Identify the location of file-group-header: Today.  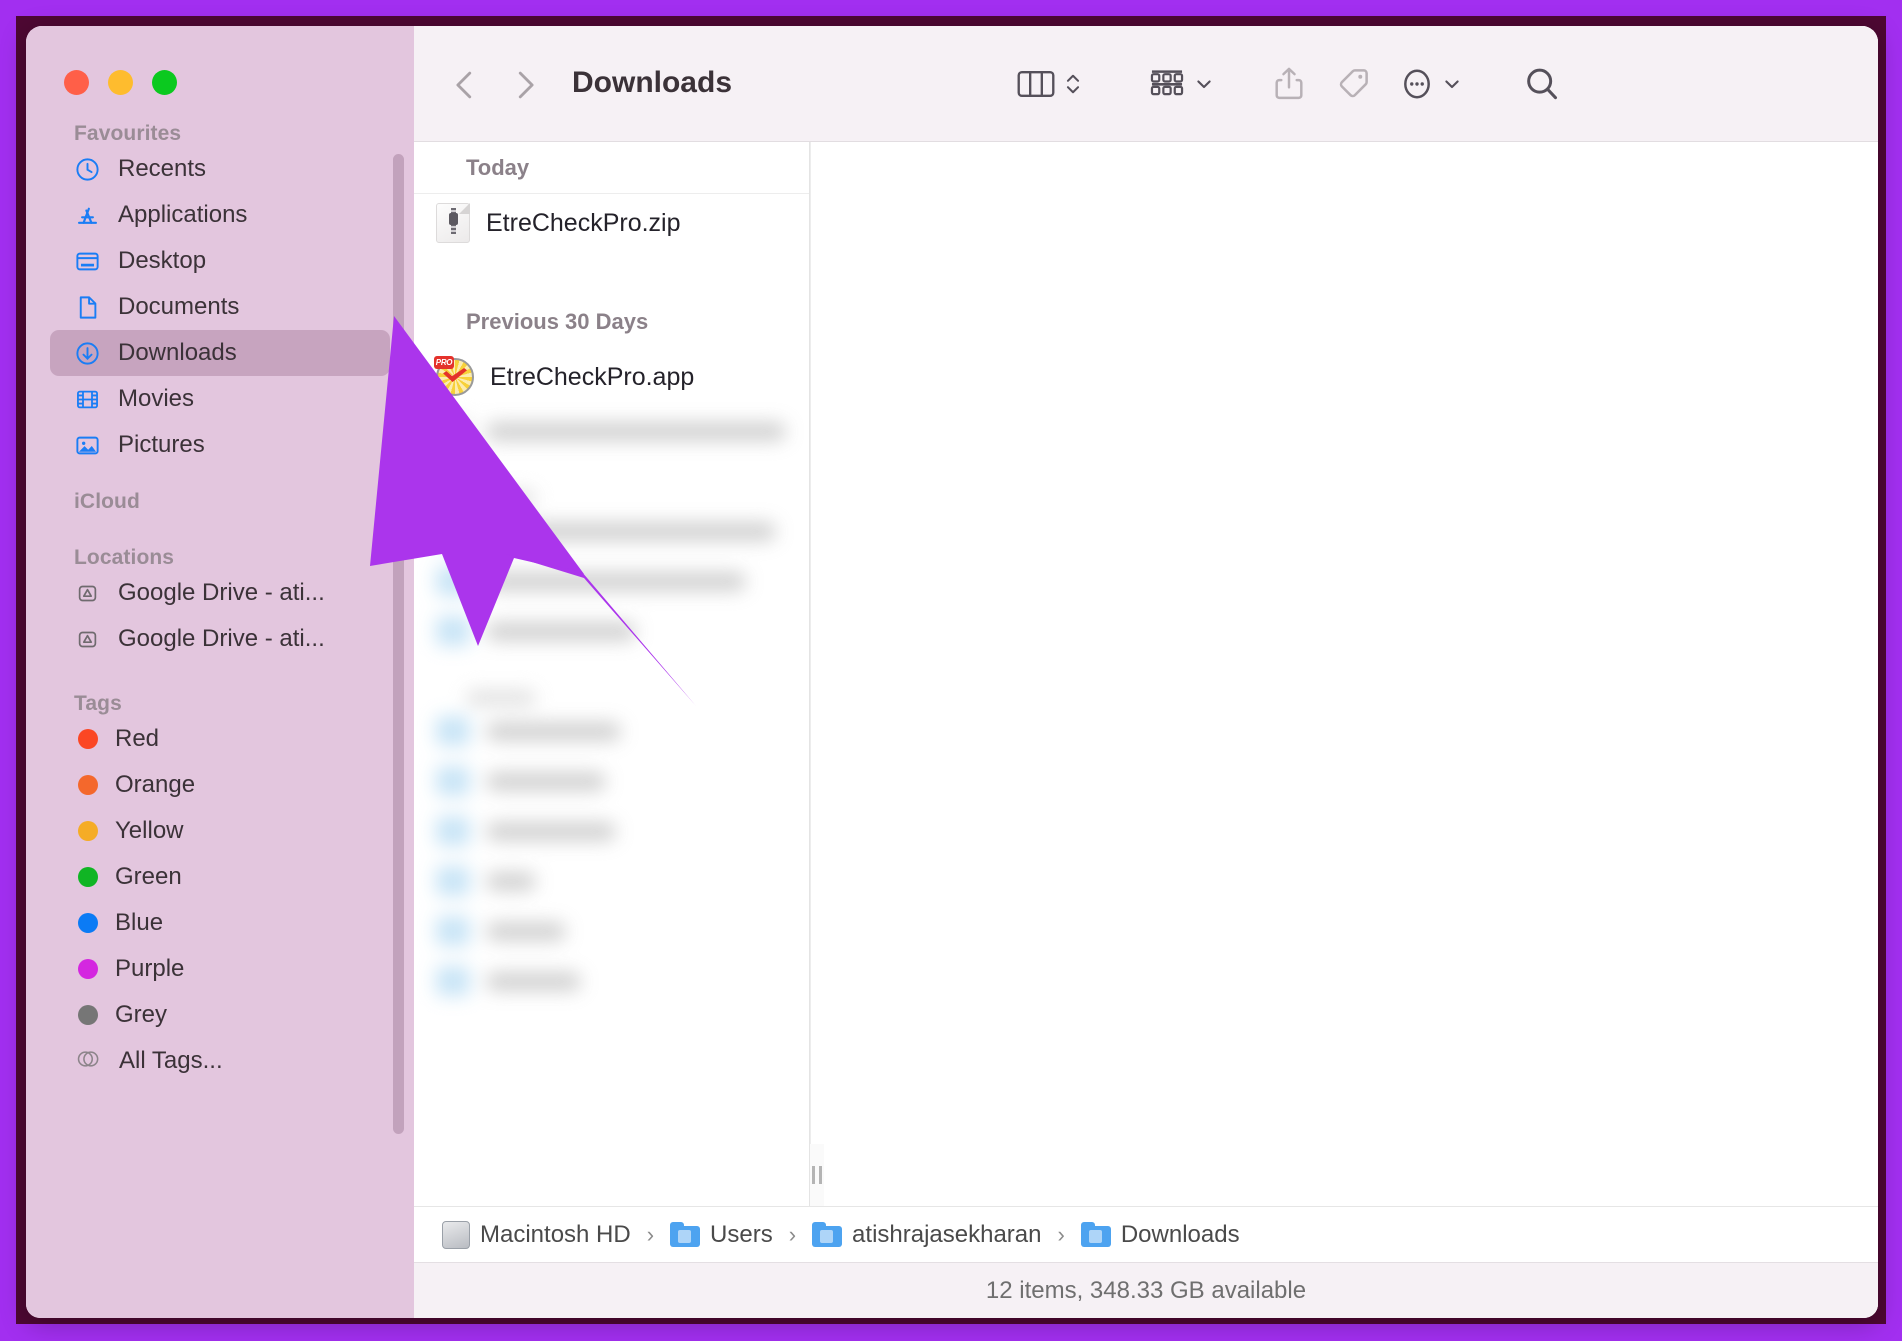
(611, 168).